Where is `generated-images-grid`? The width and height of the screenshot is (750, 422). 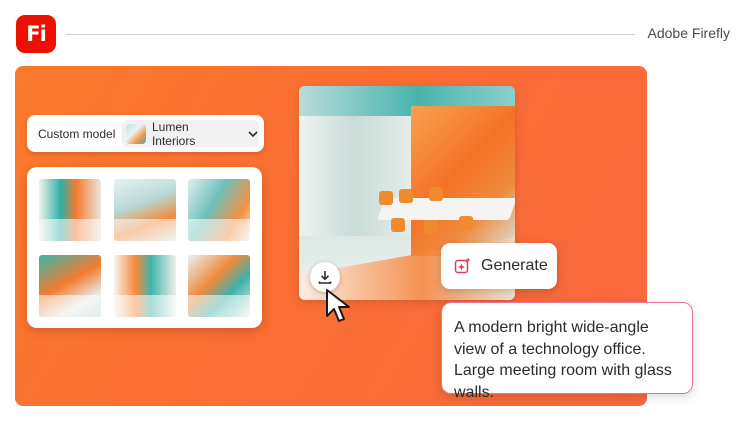
generated-images-grid is located at coordinates (144, 247).